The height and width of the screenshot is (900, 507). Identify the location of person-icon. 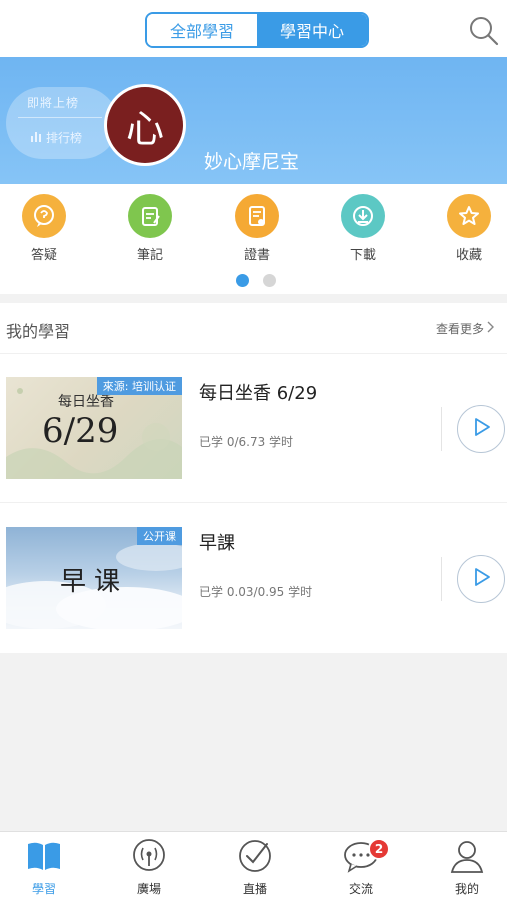
(467, 858).